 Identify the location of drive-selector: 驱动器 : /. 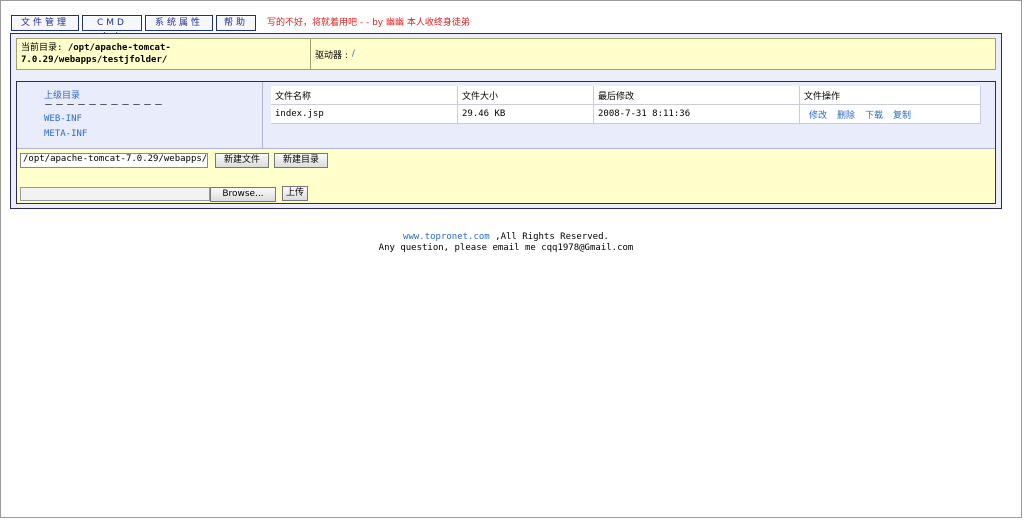
(335, 54).